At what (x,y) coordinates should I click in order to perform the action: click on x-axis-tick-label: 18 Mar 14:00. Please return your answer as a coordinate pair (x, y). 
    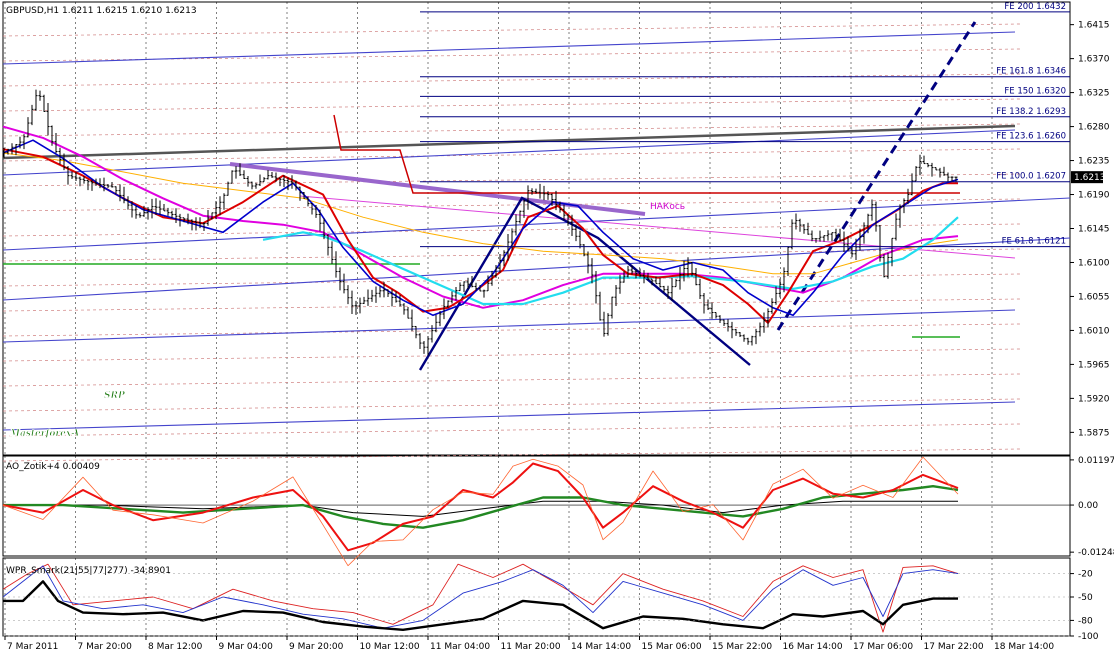
    Looking at the image, I should click on (1024, 647).